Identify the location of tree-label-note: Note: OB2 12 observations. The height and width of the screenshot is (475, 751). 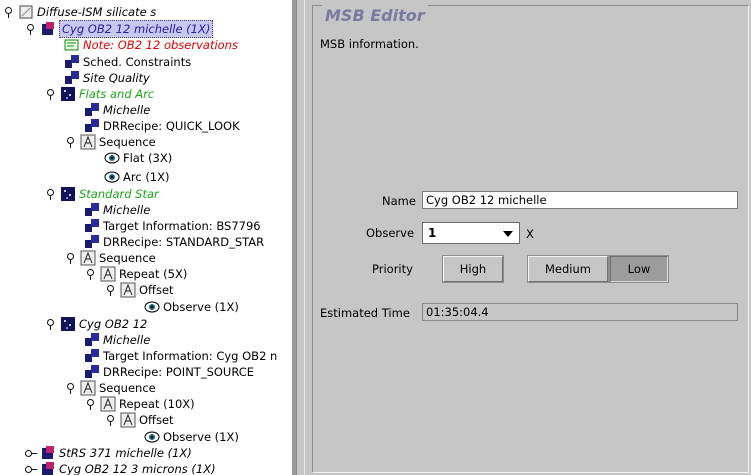
(160, 45).